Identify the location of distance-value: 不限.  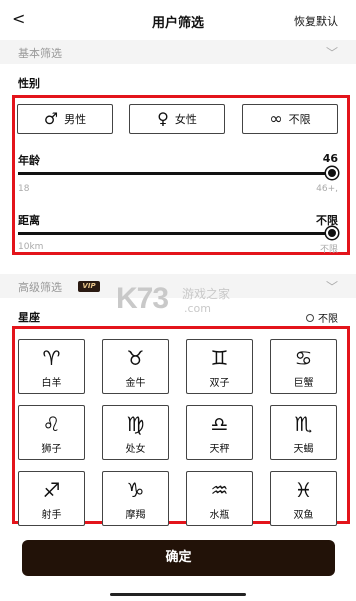
(327, 220).